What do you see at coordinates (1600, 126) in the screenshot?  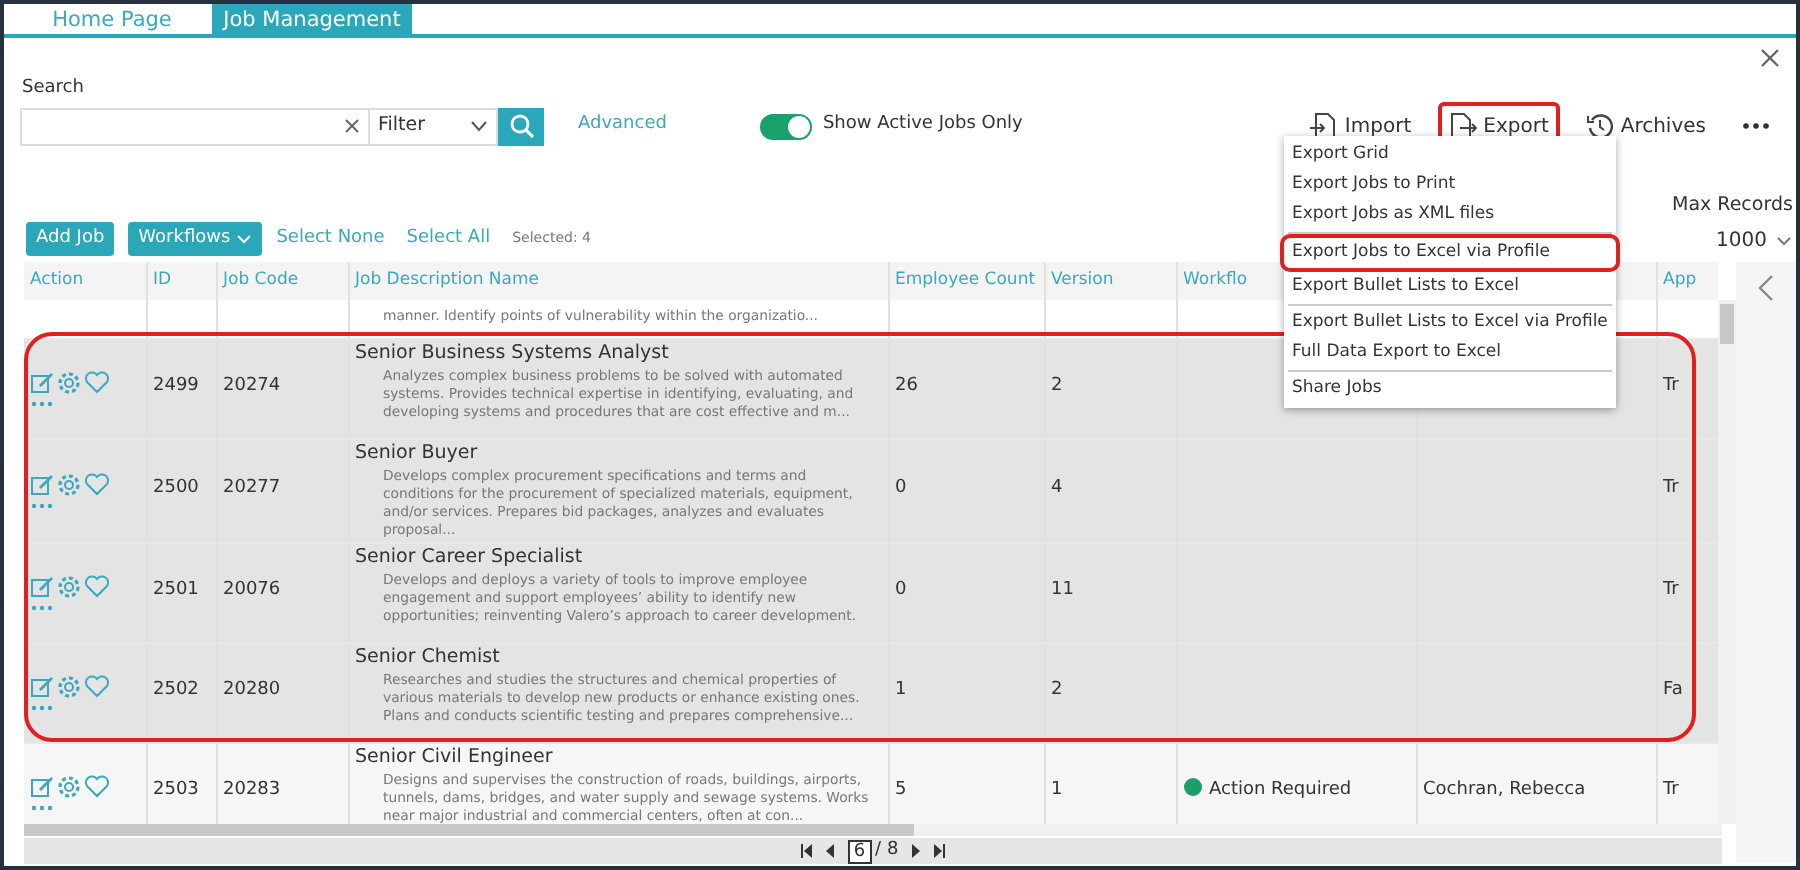 I see `history-icon` at bounding box center [1600, 126].